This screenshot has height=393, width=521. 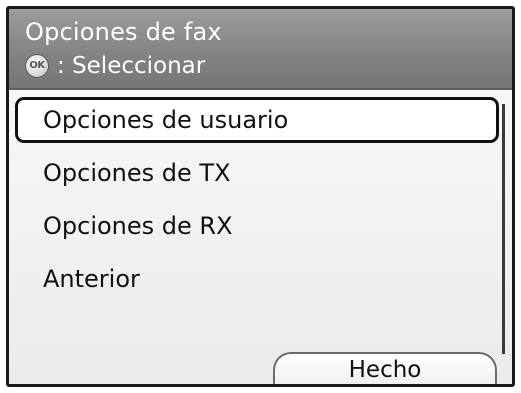 What do you see at coordinates (138, 226) in the screenshot?
I see `menu-item-label: Opciones de RX` at bounding box center [138, 226].